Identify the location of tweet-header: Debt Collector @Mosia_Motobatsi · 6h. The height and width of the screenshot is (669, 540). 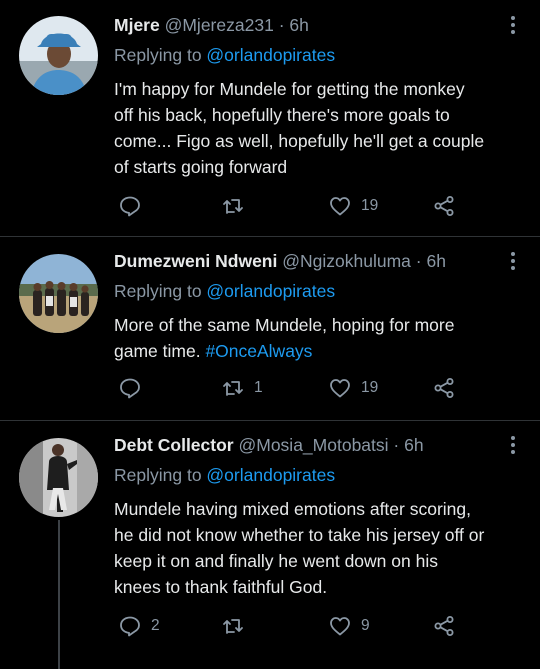
(269, 445).